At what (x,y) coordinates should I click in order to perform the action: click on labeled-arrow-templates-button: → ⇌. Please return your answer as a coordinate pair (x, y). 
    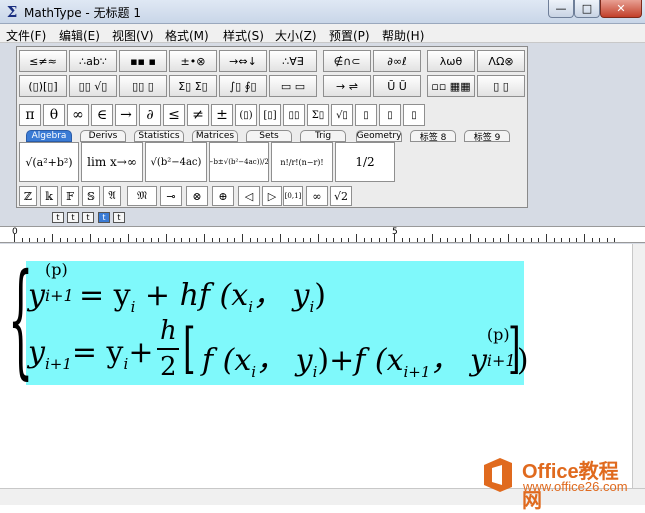
    Looking at the image, I should click on (347, 86).